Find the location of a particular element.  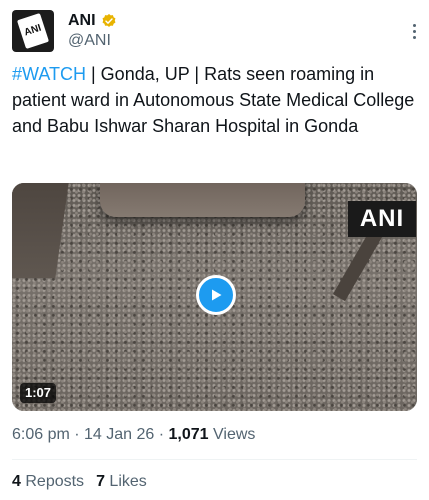

avatar: ANI is located at coordinates (33, 31).